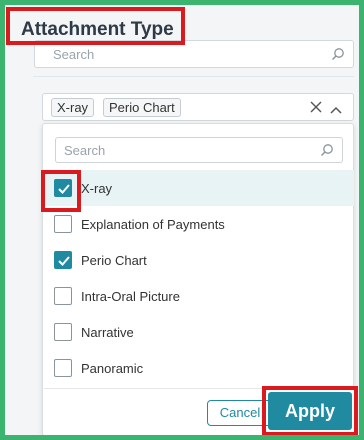 The width and height of the screenshot is (364, 440). Describe the element at coordinates (85, 150) in the screenshot. I see `dropdown-search-placeholder: Search` at that location.